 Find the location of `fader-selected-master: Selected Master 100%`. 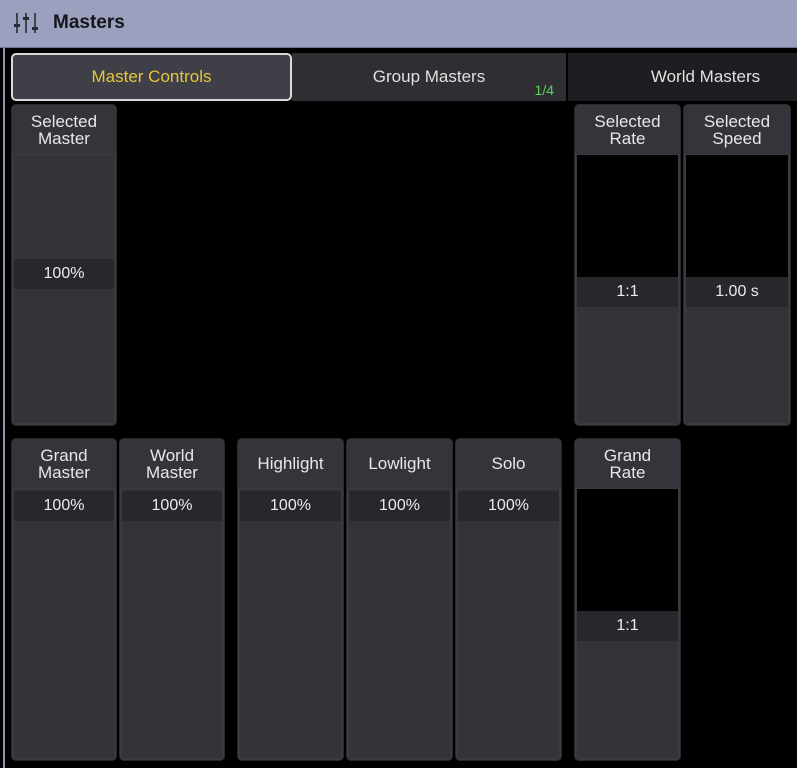

fader-selected-master: Selected Master 100% is located at coordinates (64, 265).